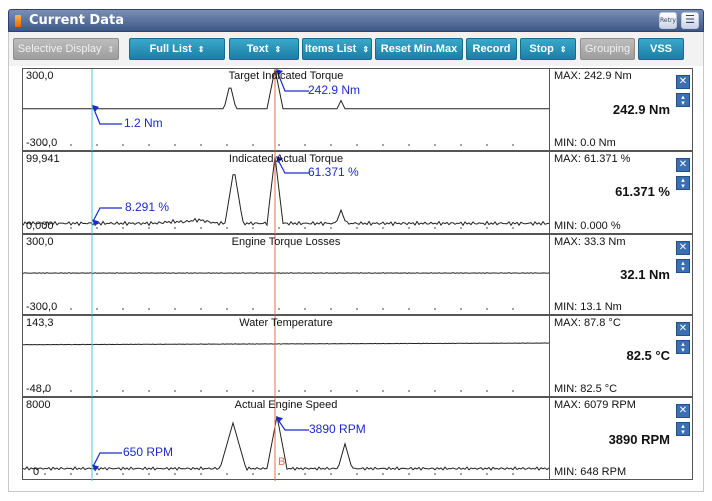 This screenshot has width=712, height=501. I want to click on menu-icon: ☰, so click(690, 20).